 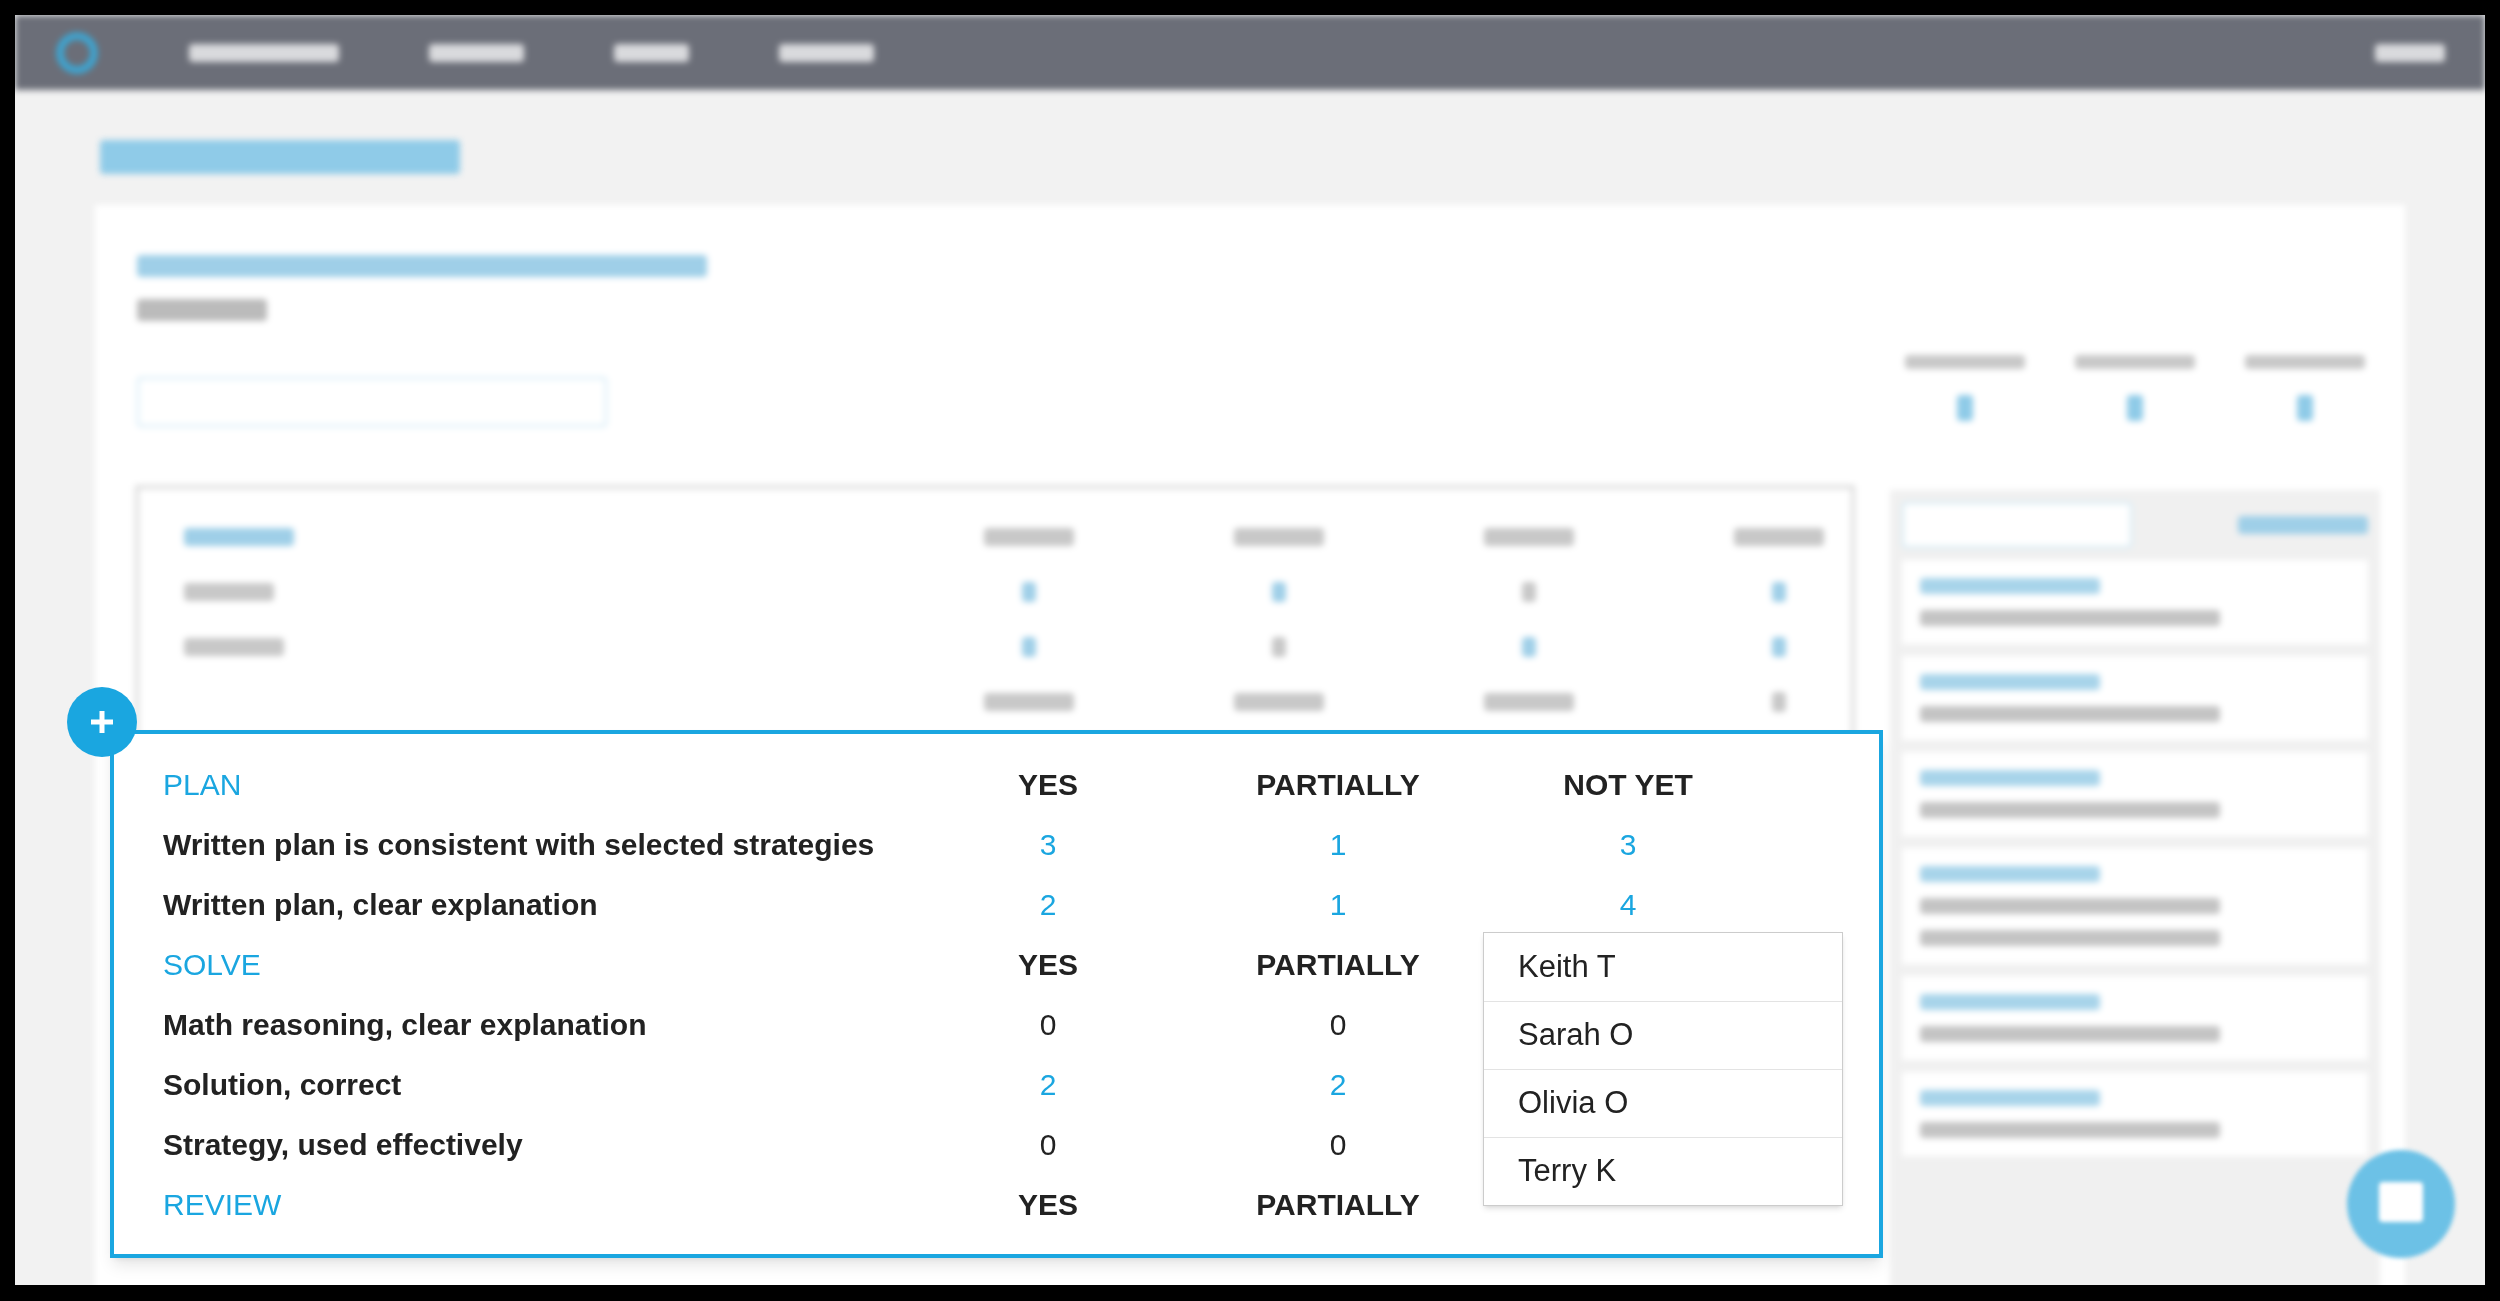 What do you see at coordinates (222, 1204) in the screenshot?
I see `section-heading: REVIEW` at bounding box center [222, 1204].